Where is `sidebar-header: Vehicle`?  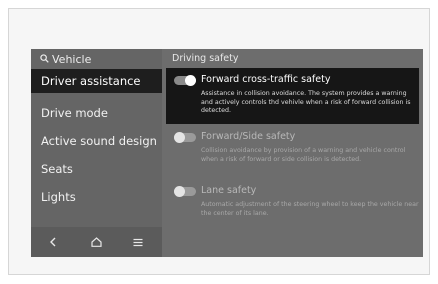 sidebar-header: Vehicle is located at coordinates (65, 59).